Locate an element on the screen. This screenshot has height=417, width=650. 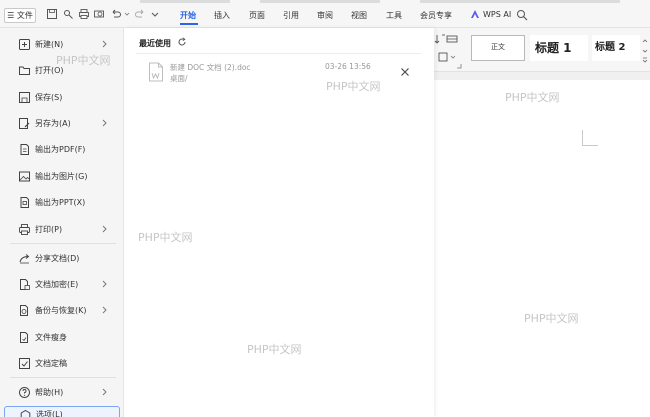
style-heading-1: 标题 1 is located at coordinates (559, 48).